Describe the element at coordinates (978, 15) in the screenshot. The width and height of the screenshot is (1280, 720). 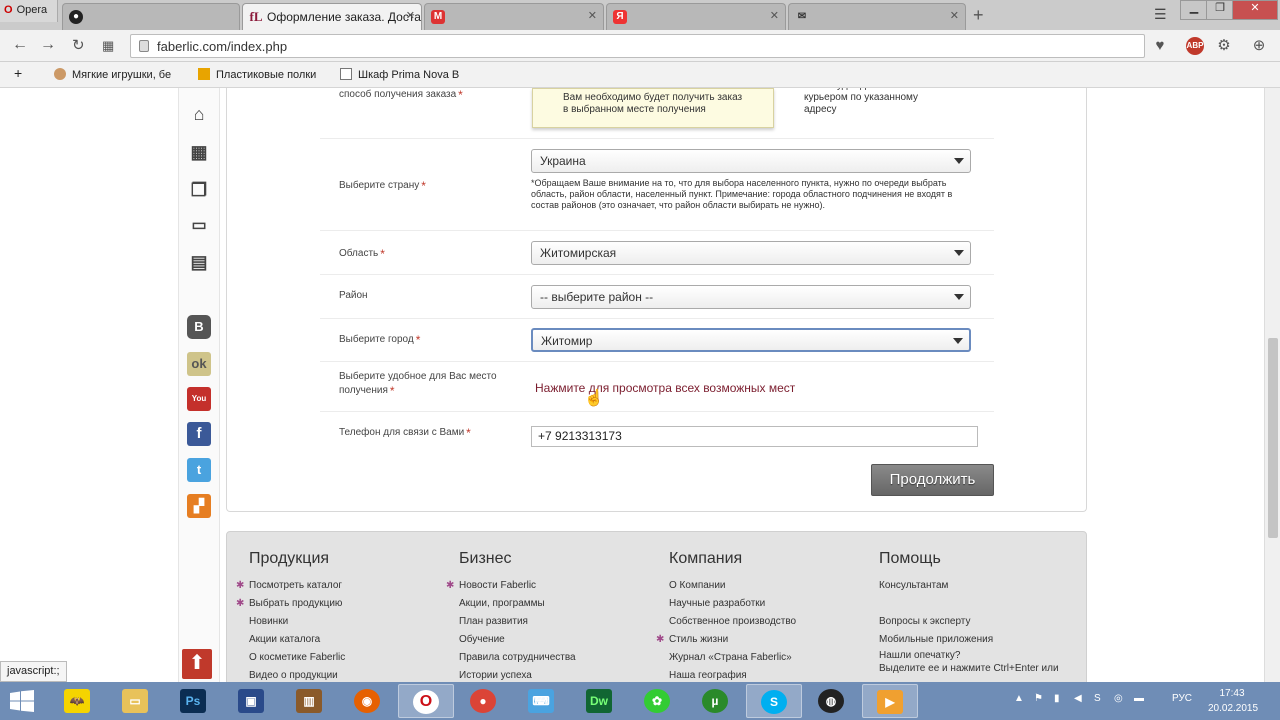
I see `new-tab-button: +` at that location.